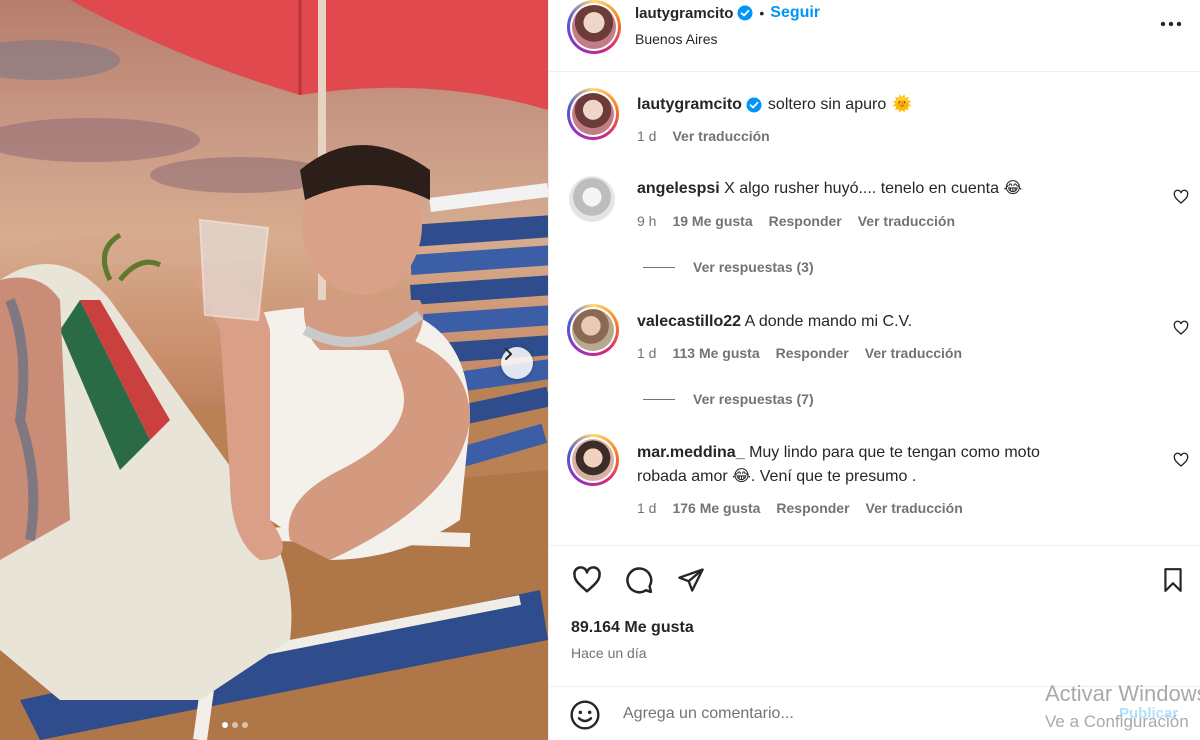 Image resolution: width=1200 pixels, height=740 pixels. Describe the element at coordinates (874, 36) in the screenshot. I see `post-header: lautygramcito • Seguir Buenos Aires` at that location.